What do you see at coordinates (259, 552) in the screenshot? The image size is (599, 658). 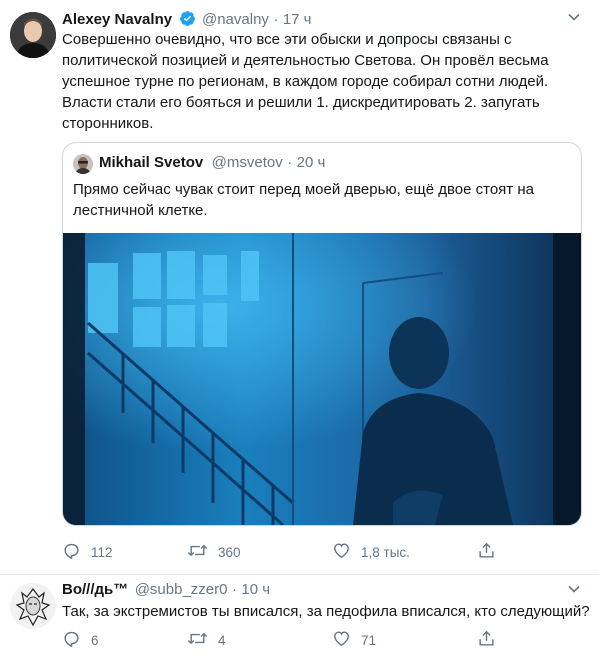 I see `retweet-button: 360` at bounding box center [259, 552].